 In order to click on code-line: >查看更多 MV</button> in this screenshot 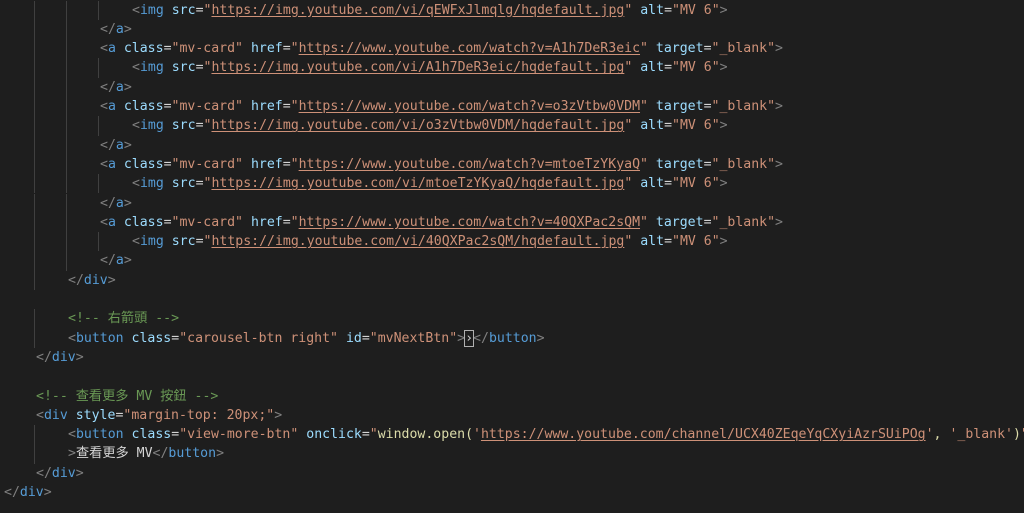, I will do `click(112, 453)`.